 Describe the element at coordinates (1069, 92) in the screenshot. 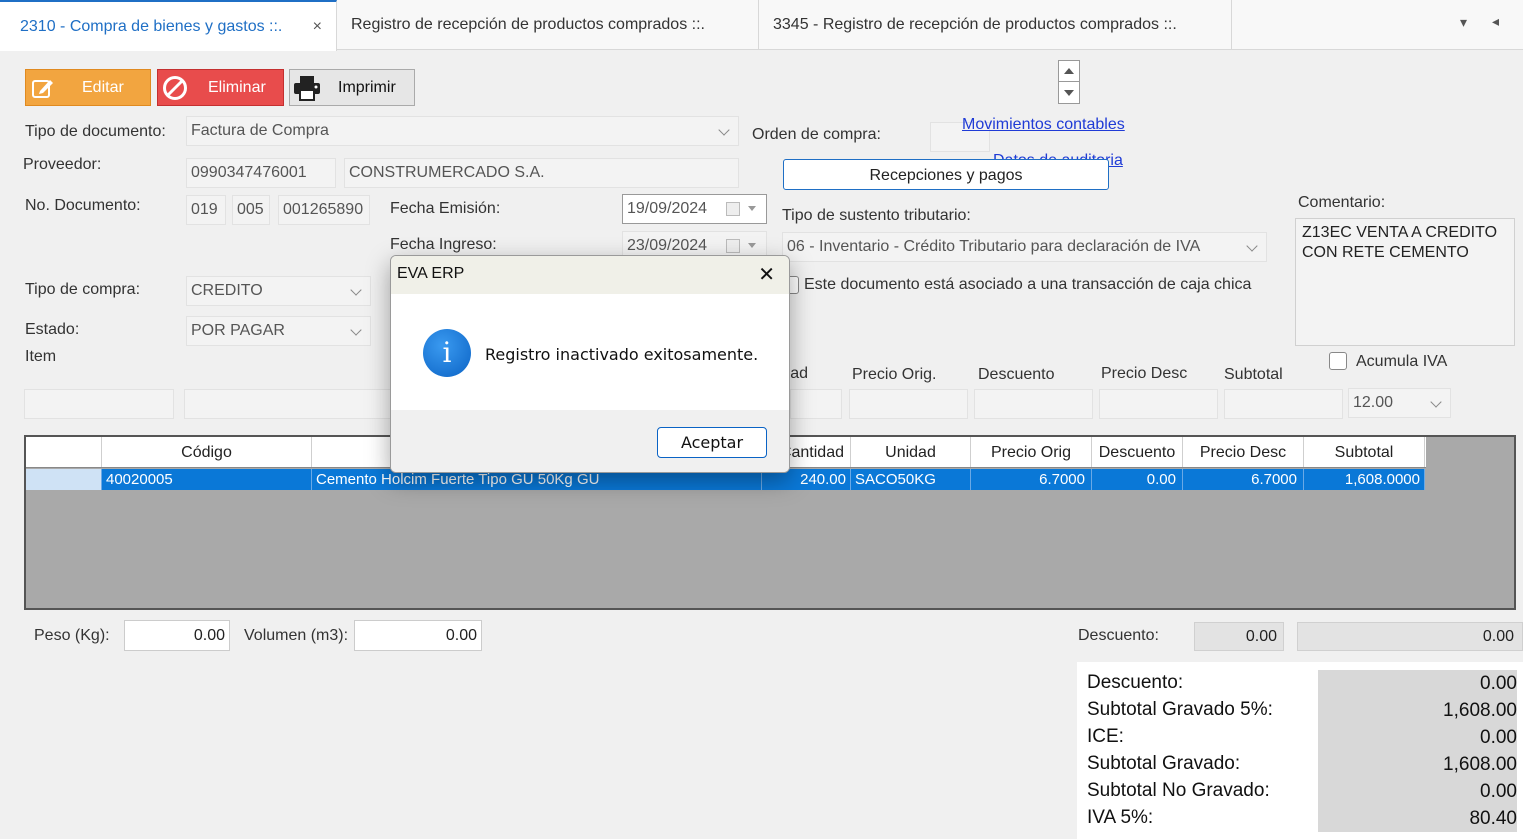

I see `spinner-down-icon` at that location.